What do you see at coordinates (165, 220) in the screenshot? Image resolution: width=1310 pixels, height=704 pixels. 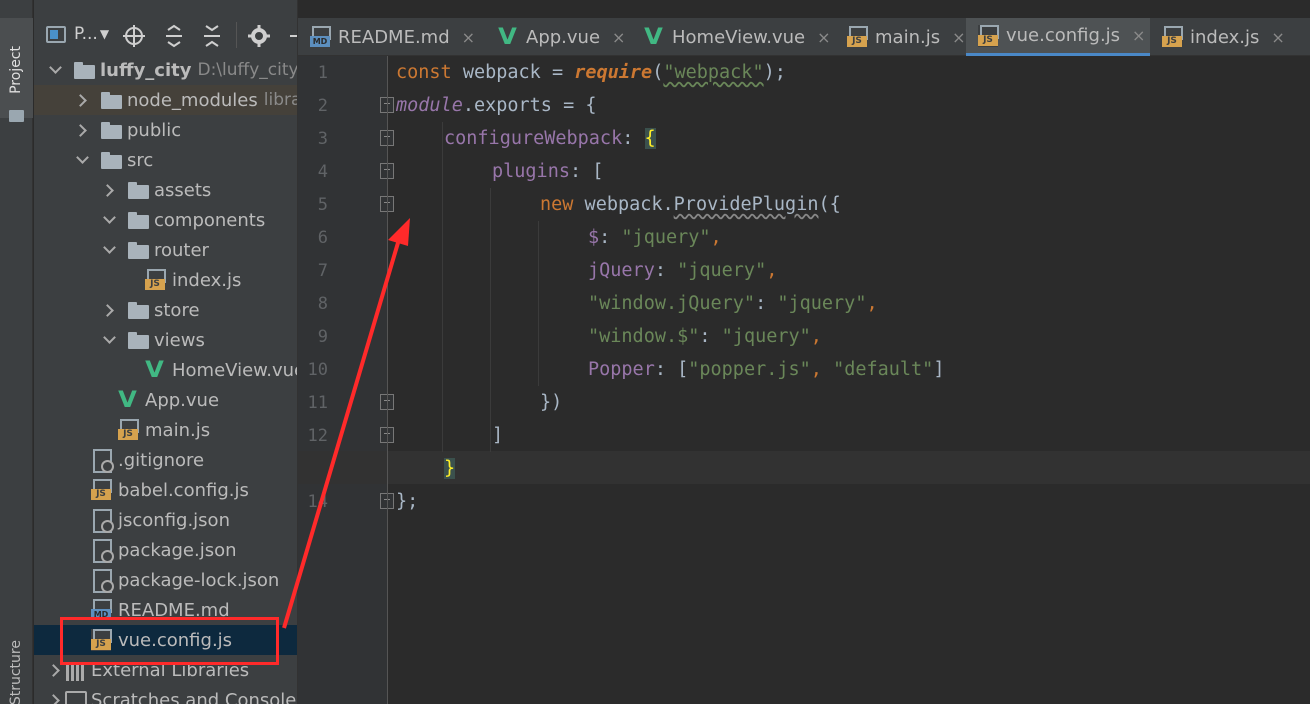 I see `tree-item: components` at bounding box center [165, 220].